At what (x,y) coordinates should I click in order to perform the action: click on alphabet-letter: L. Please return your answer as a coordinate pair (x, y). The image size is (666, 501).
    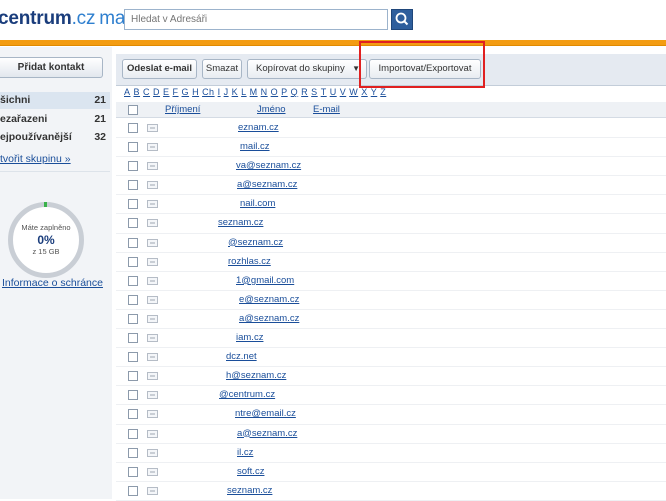
    Looking at the image, I should click on (244, 92).